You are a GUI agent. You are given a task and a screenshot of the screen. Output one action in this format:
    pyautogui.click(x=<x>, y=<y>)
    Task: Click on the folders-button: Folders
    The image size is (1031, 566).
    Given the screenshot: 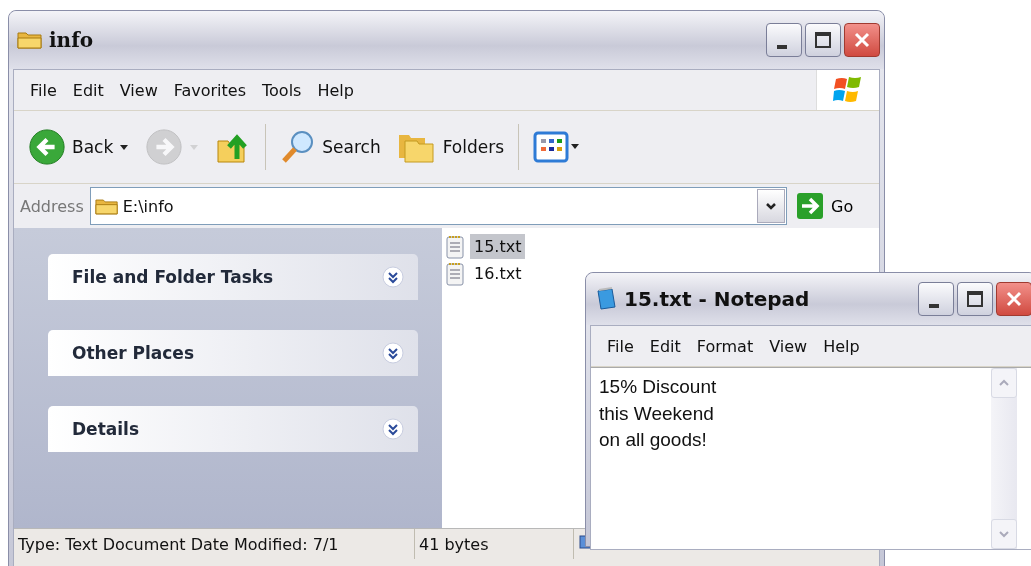 What is the action you would take?
    pyautogui.click(x=450, y=147)
    